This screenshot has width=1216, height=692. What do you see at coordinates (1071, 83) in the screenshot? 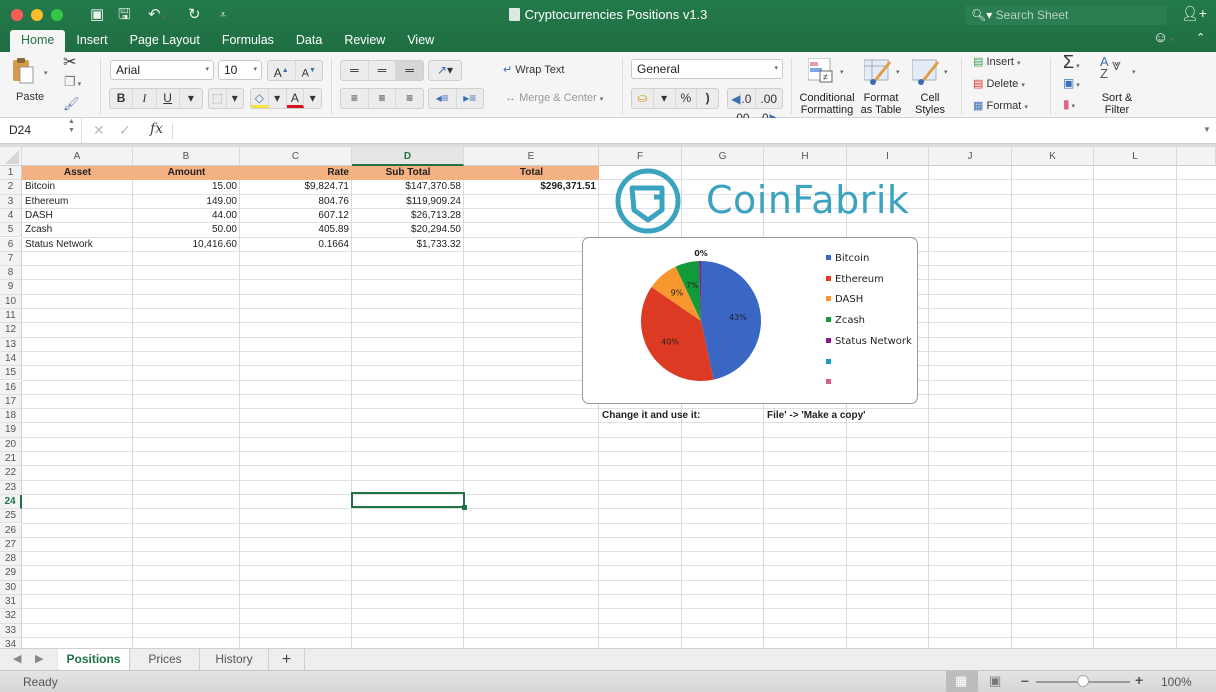
I see `fill-button: ▣ ▾` at bounding box center [1071, 83].